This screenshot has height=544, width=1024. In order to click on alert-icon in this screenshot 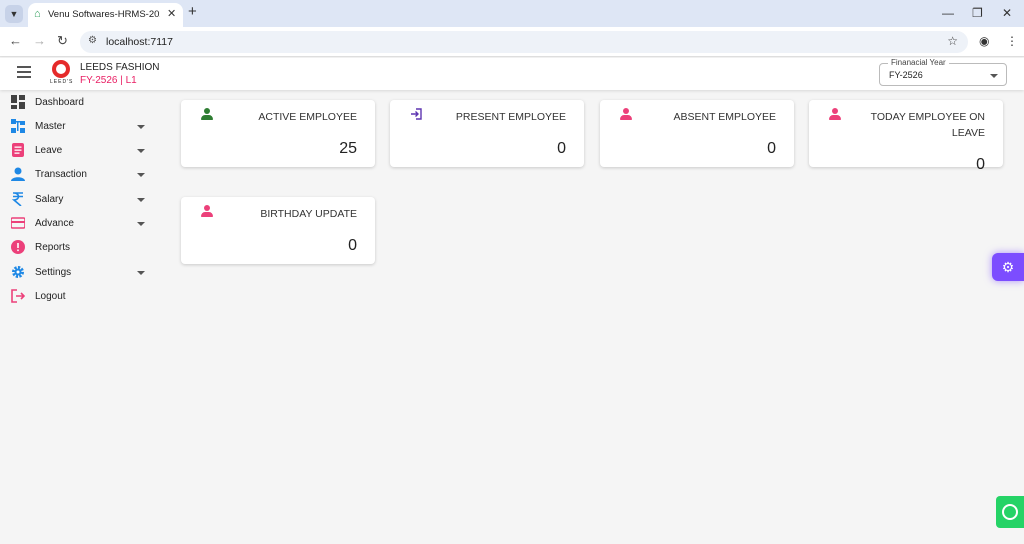, I will do `click(18, 247)`.